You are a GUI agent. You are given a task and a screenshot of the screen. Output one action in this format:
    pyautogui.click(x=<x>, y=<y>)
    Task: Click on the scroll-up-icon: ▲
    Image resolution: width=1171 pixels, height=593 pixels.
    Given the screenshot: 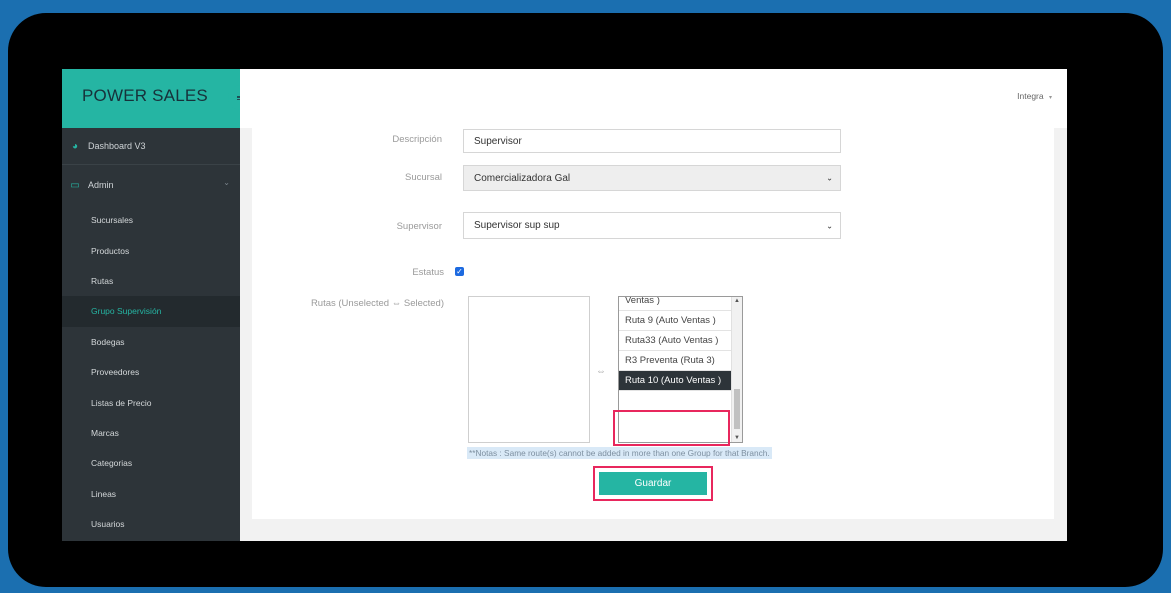 What is the action you would take?
    pyautogui.click(x=737, y=301)
    